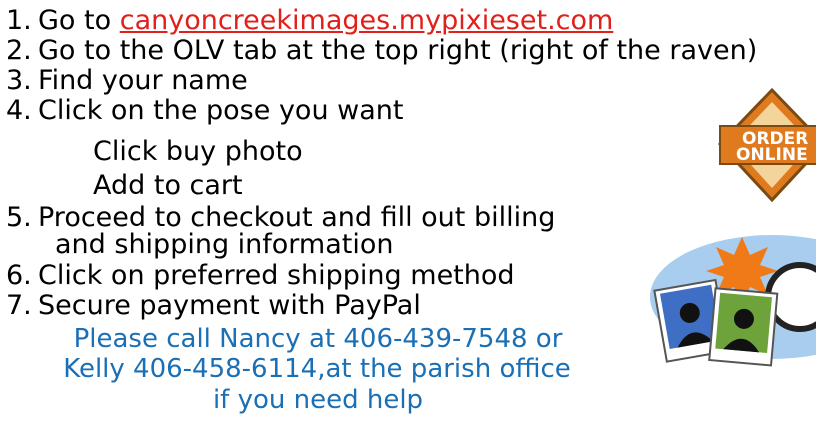  Describe the element at coordinates (772, 155) in the screenshot. I see `badge-text-2: ONLINE` at that location.